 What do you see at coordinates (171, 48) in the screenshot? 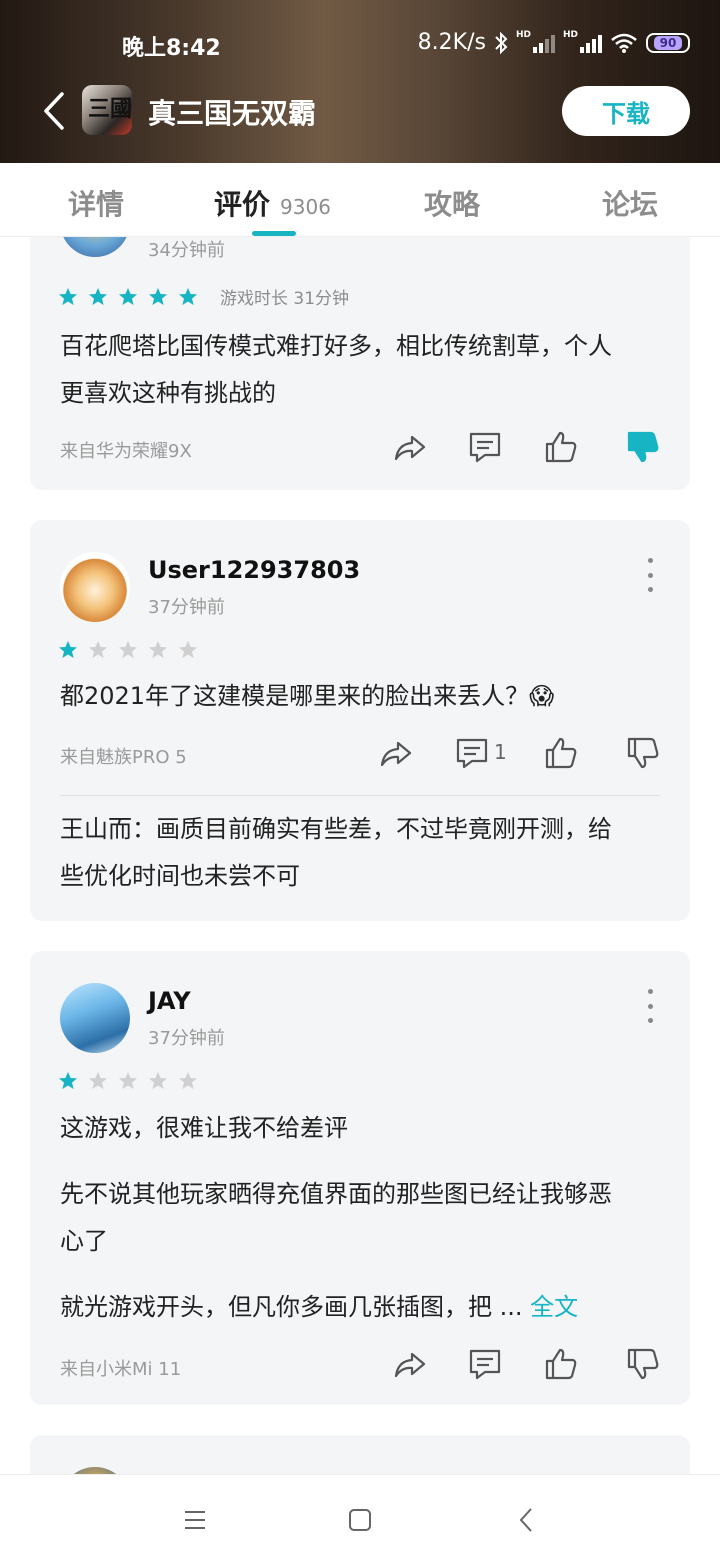
I see `status-time: 晚上8:42` at bounding box center [171, 48].